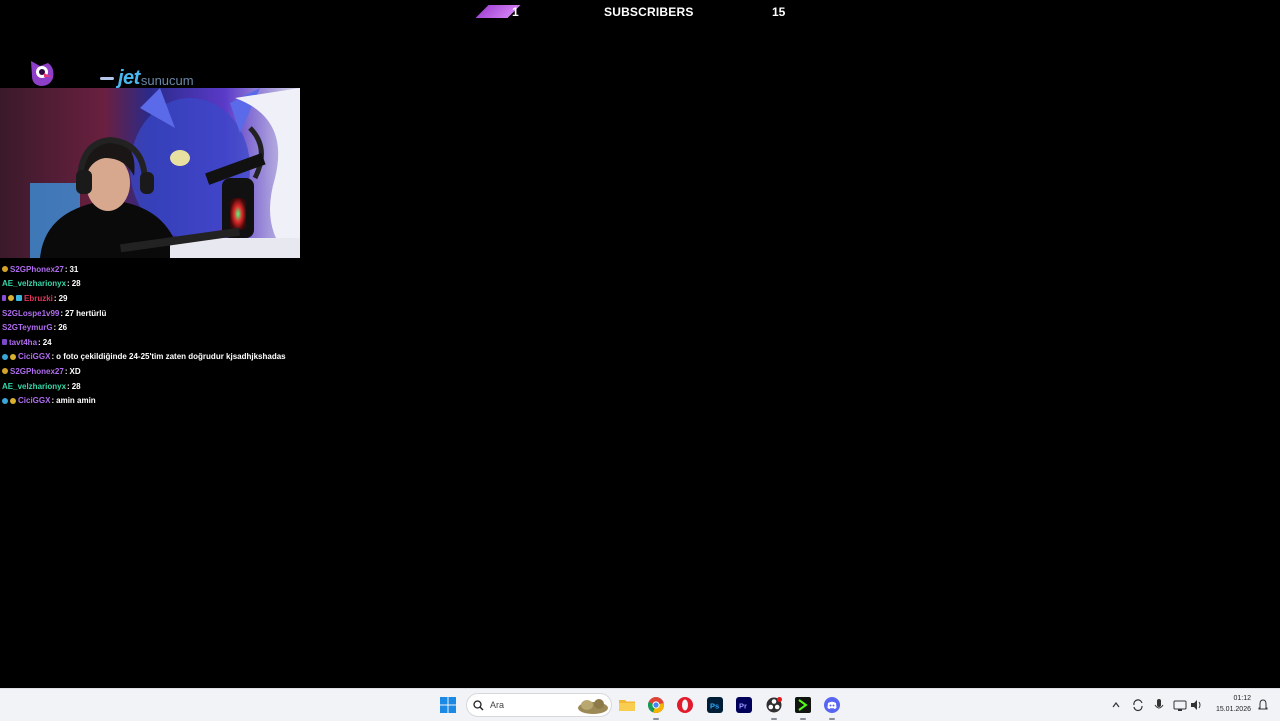 The height and width of the screenshot is (721, 1280). I want to click on taskbar: Ara Ps Pr 01:12 15.01.2026, so click(640, 704).